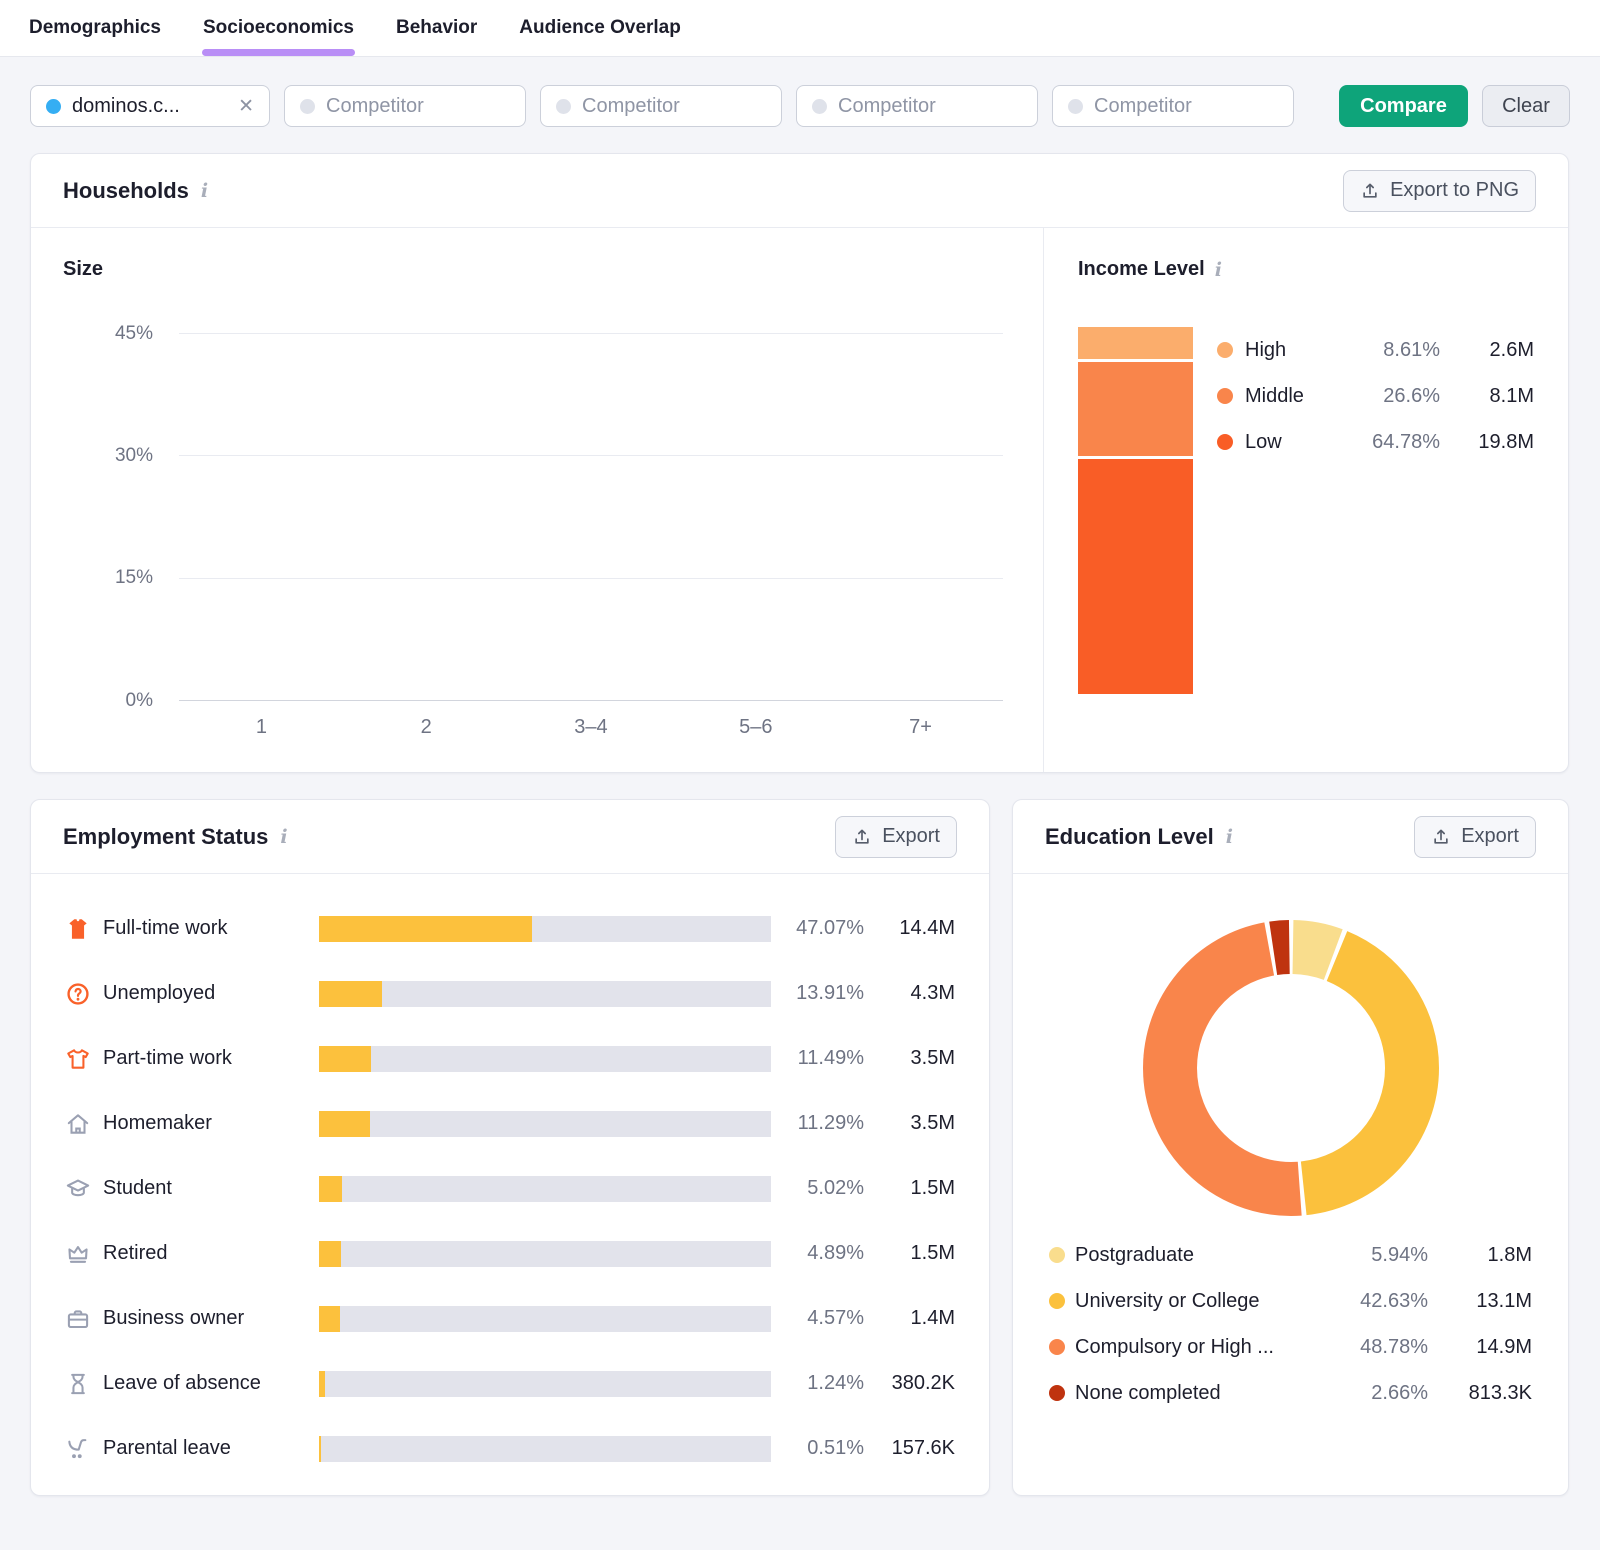 This screenshot has width=1600, height=1550. What do you see at coordinates (139, 700) in the screenshot?
I see `size-y-tick: 0%` at bounding box center [139, 700].